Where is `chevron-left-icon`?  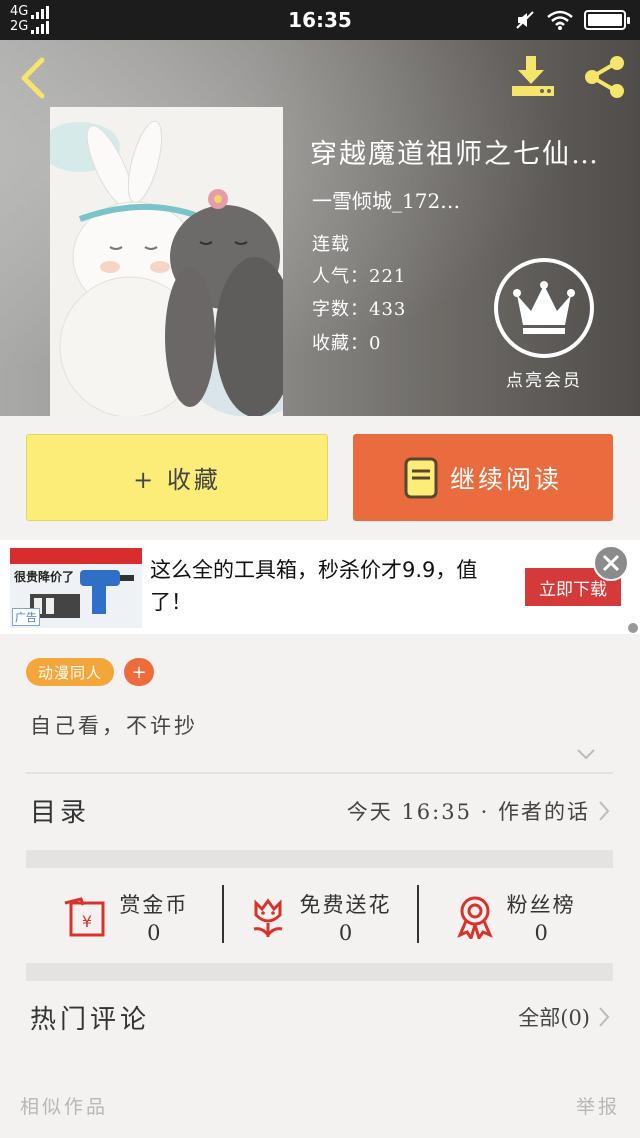
chevron-left-icon is located at coordinates (33, 78).